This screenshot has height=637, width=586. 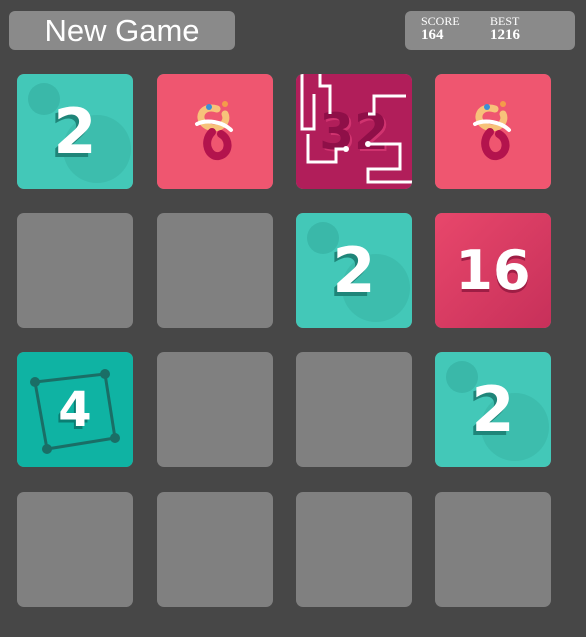 I want to click on circuit-lines-icon, so click(x=356, y=129).